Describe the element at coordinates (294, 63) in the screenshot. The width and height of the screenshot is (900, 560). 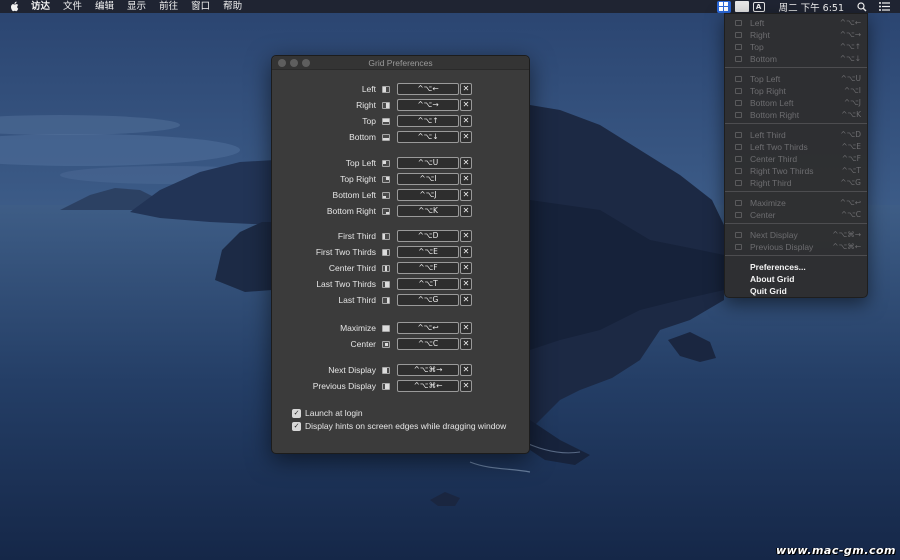
I see `minimize-window-button` at that location.